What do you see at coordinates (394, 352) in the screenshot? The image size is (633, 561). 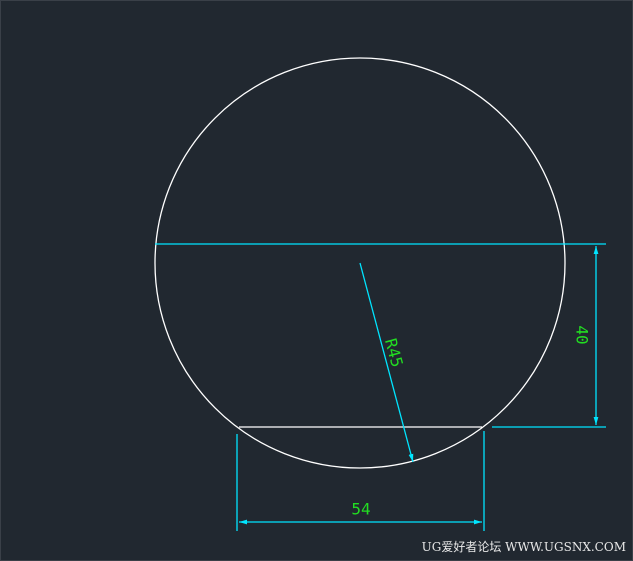 I see `radius-label: R45` at bounding box center [394, 352].